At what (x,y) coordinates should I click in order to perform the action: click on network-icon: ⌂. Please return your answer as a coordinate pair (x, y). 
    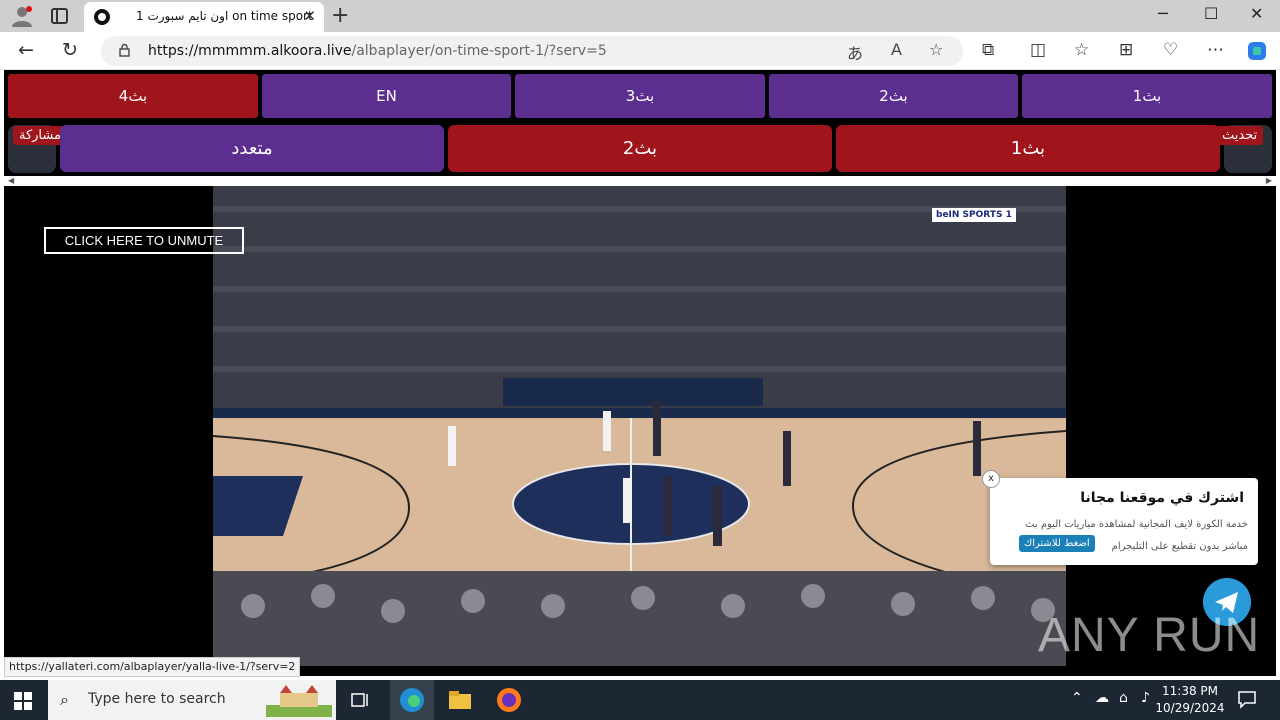
    Looking at the image, I should click on (1123, 698).